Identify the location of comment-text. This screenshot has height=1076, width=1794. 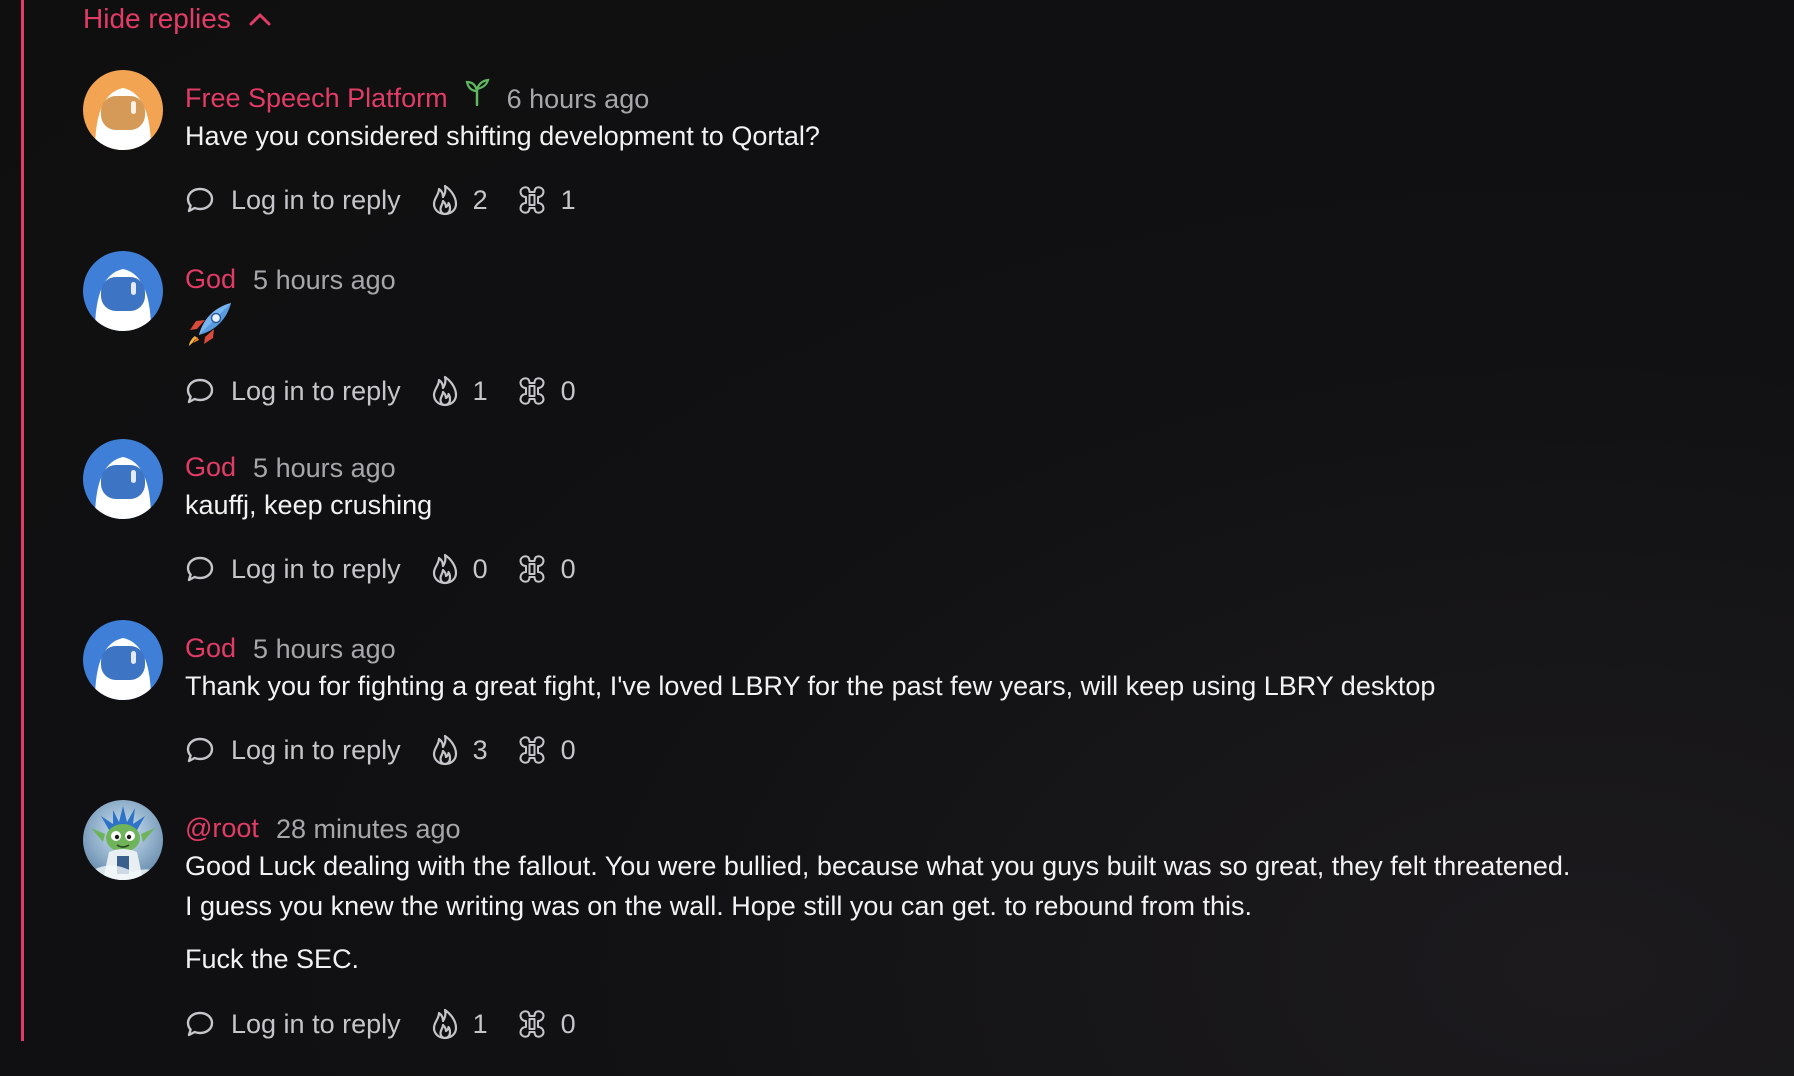
(969, 324).